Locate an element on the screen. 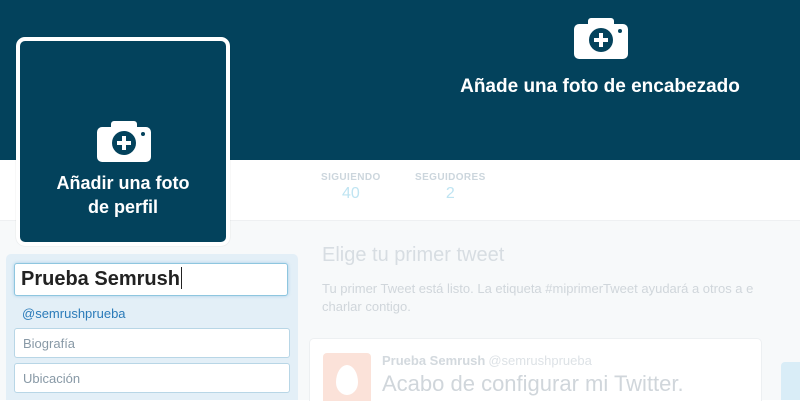 The height and width of the screenshot is (401, 800). text-caret is located at coordinates (181, 278).